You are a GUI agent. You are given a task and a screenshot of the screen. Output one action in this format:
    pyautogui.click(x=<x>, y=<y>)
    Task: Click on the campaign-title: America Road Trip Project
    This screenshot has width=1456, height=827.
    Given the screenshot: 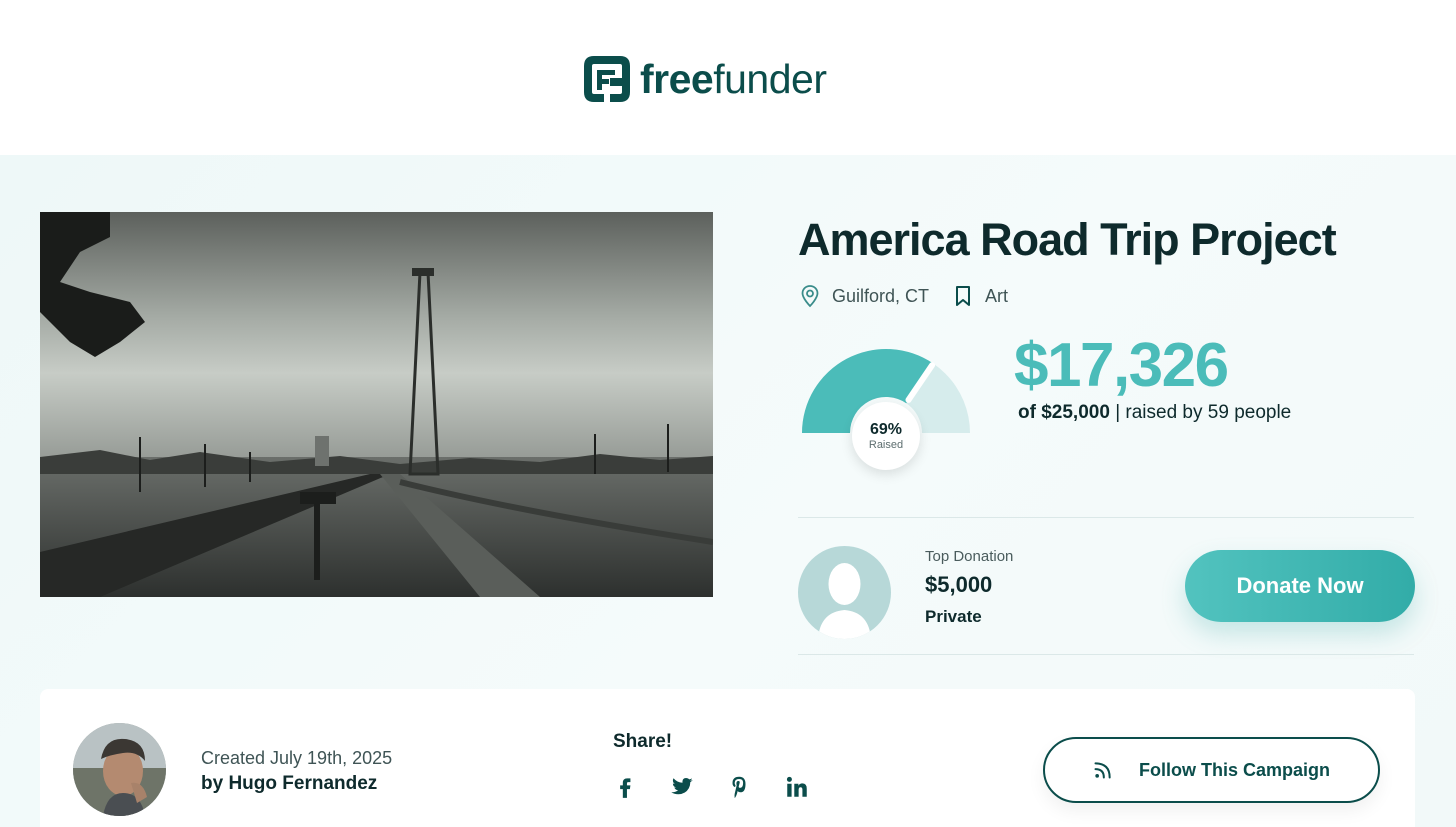 What is the action you would take?
    pyautogui.click(x=1067, y=239)
    